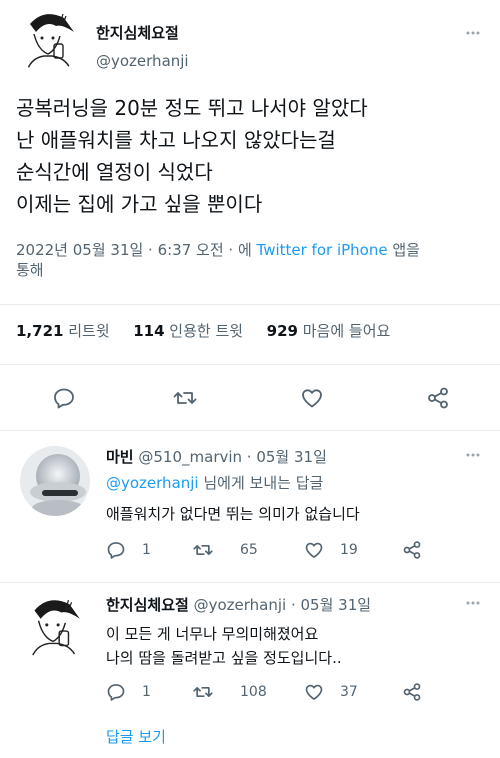 This screenshot has width=500, height=758. Describe the element at coordinates (120, 457) in the screenshot. I see `reply-author-name: 마빈` at that location.